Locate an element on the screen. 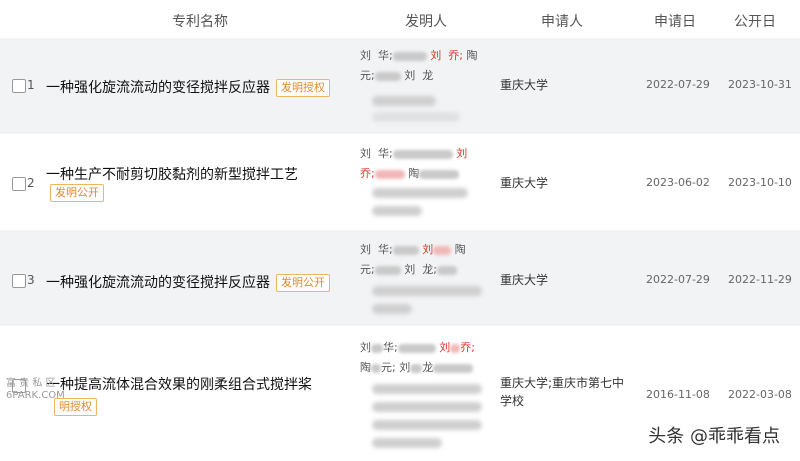 The image size is (800, 461). inventor-list: 刘华; 刘乔; 陶元; 刘龙 is located at coordinates (417, 357).